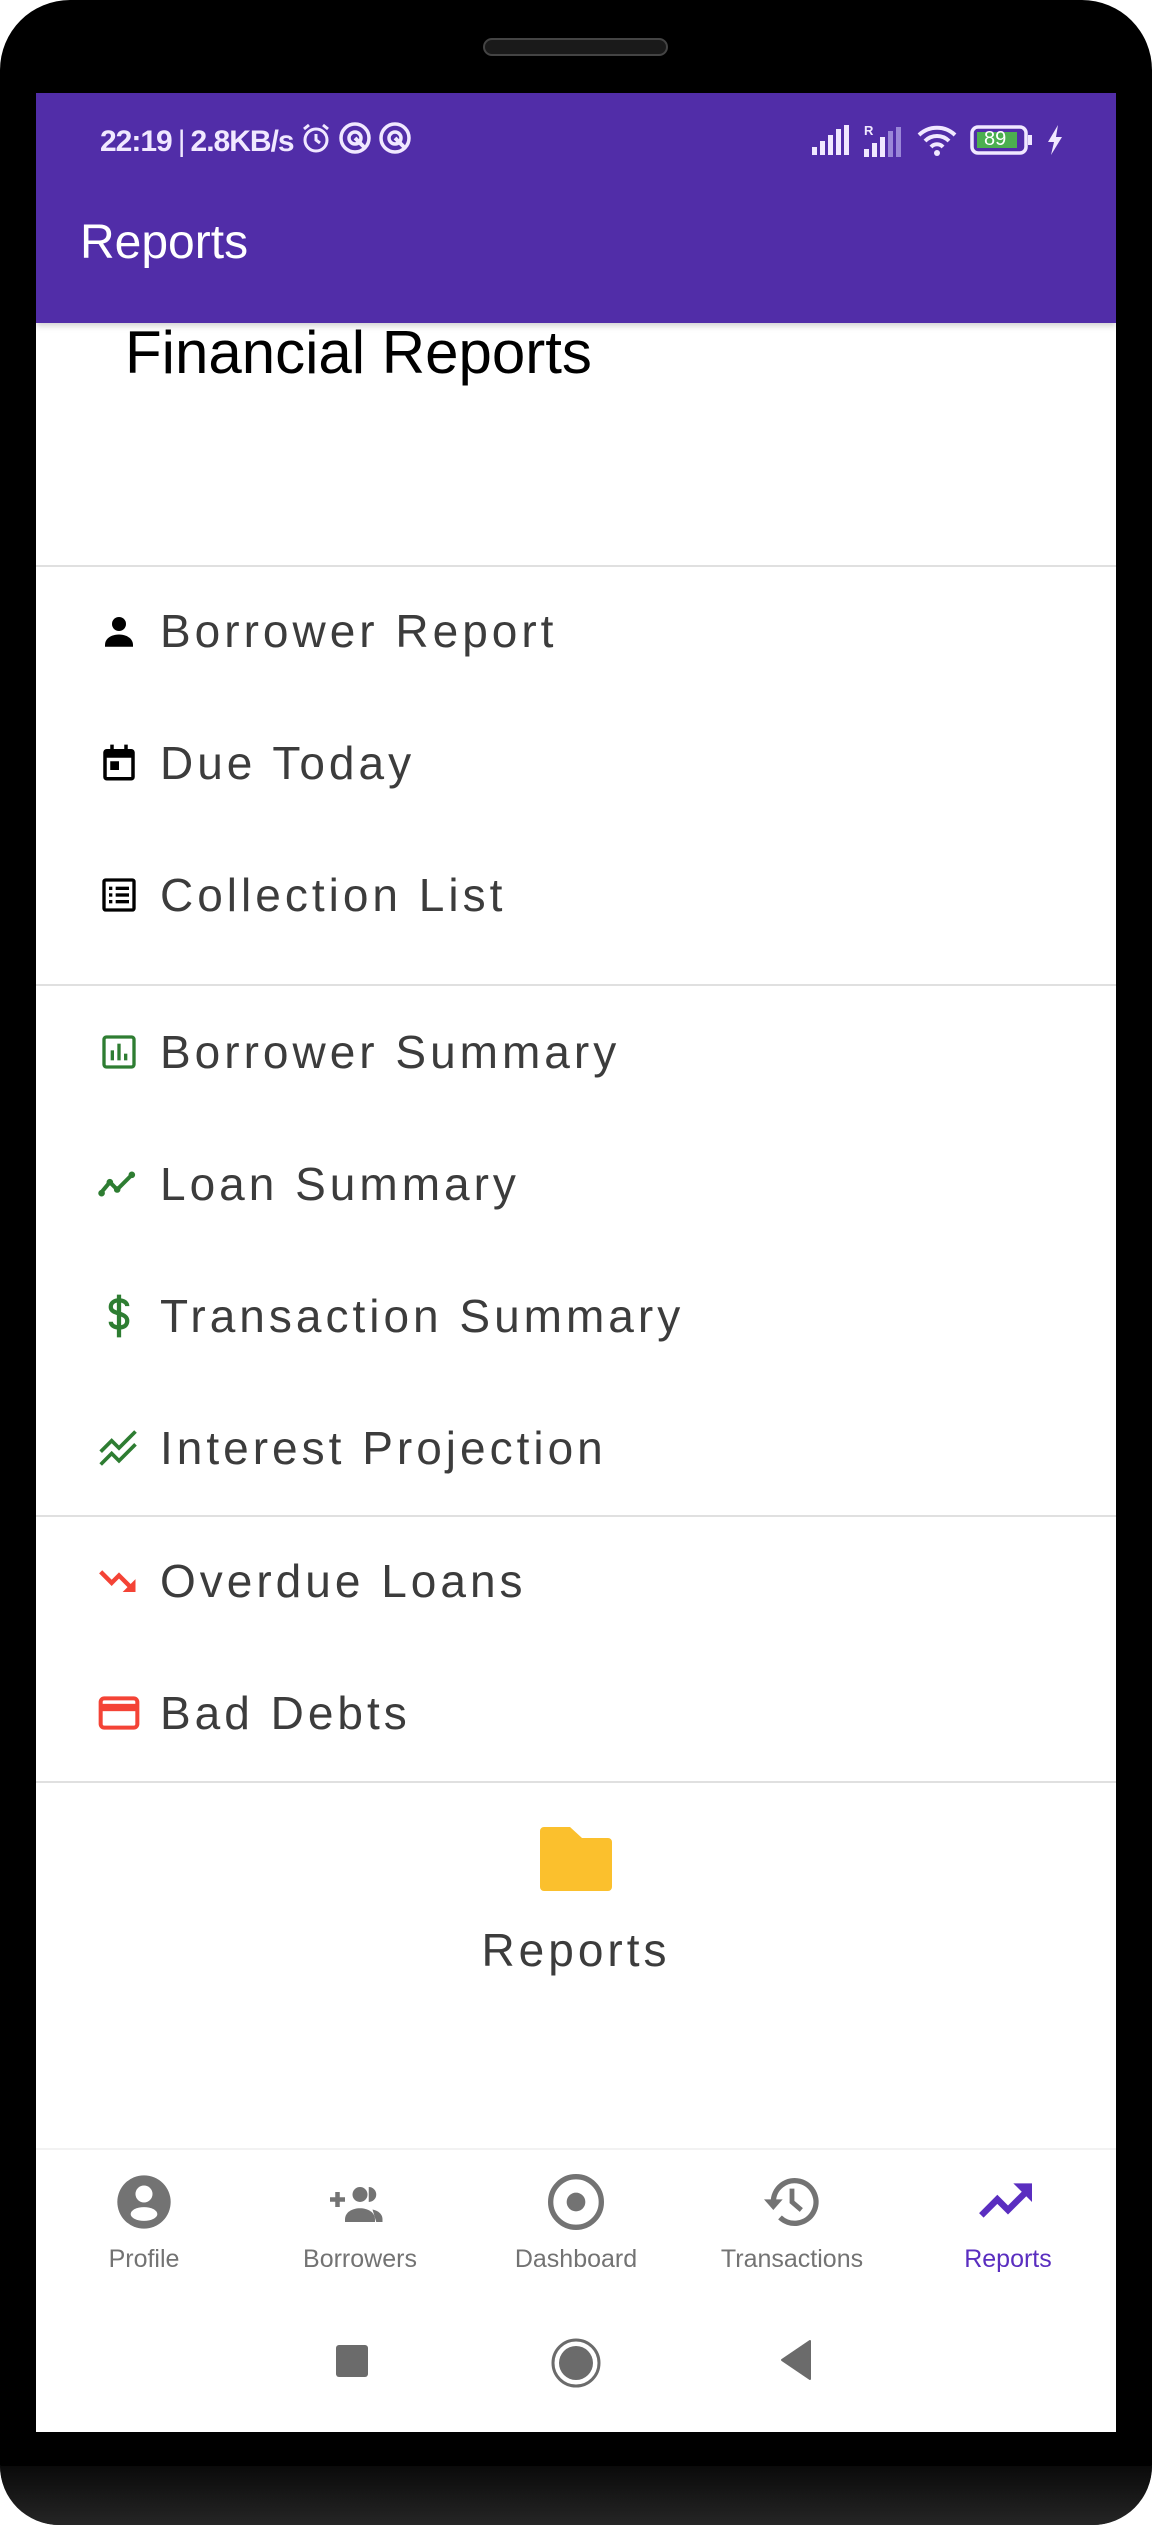 This screenshot has height=2525, width=1152. What do you see at coordinates (869, 130) in the screenshot?
I see `svg-text: R` at bounding box center [869, 130].